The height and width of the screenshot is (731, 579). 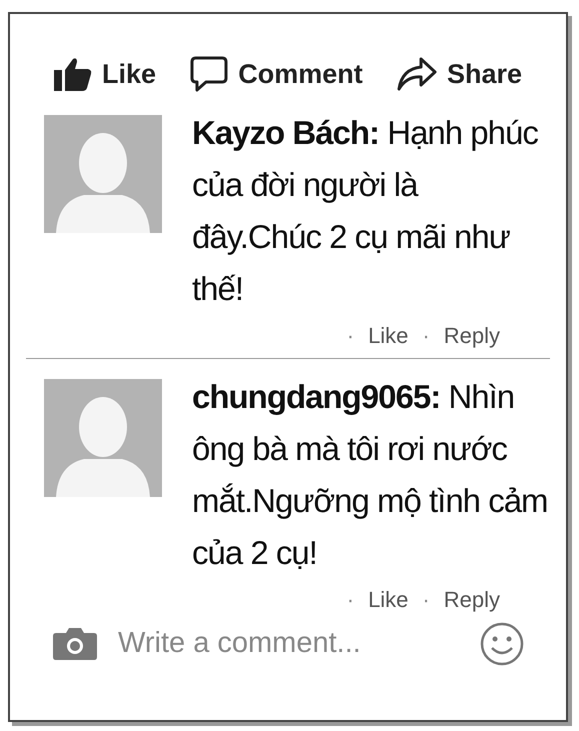 What do you see at coordinates (416, 74) in the screenshot?
I see `share-arrow-icon` at bounding box center [416, 74].